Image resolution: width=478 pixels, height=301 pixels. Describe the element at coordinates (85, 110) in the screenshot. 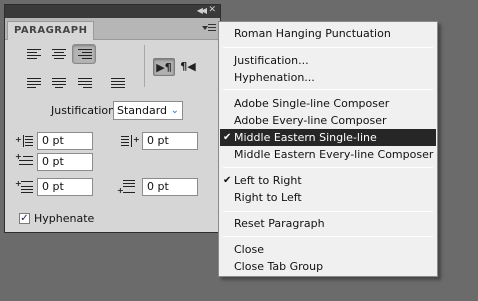

I see `justification-label: Justification:` at that location.